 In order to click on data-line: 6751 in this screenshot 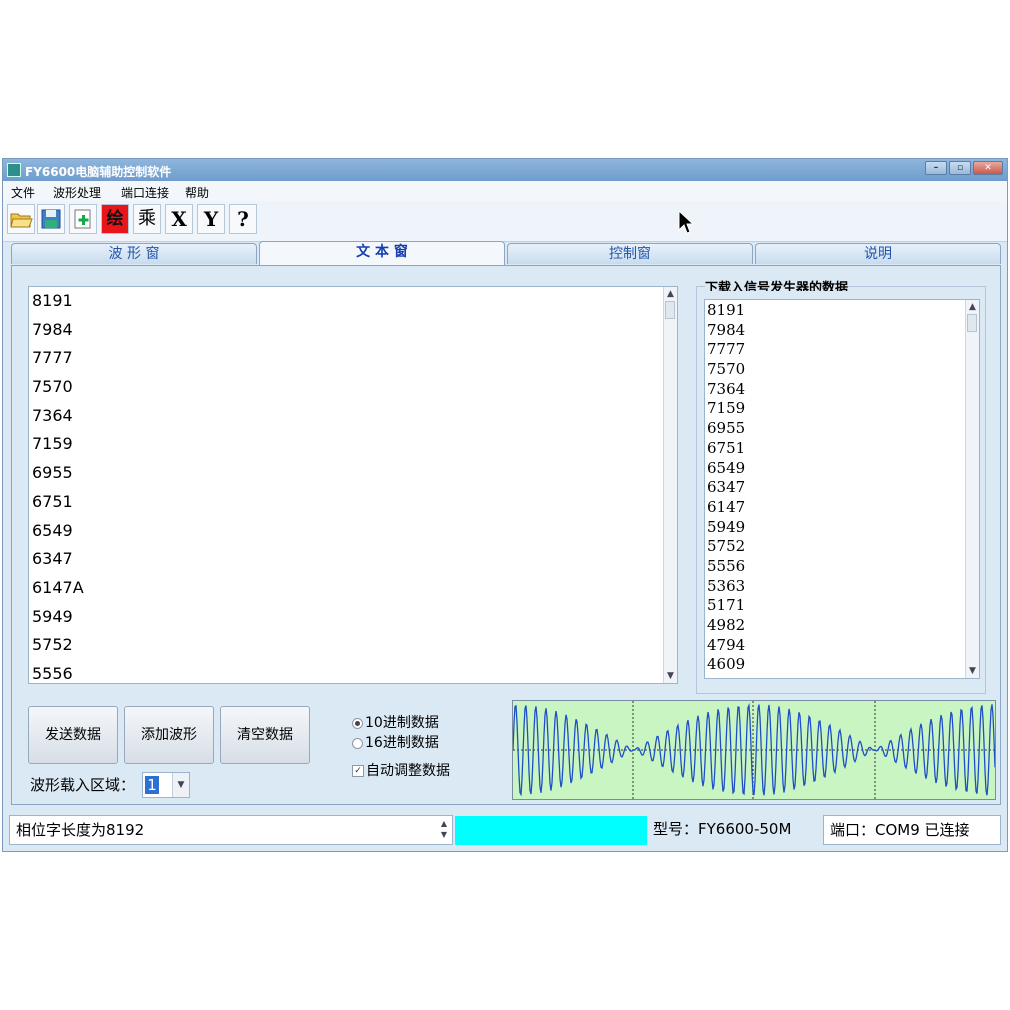, I will do `click(52, 501)`.